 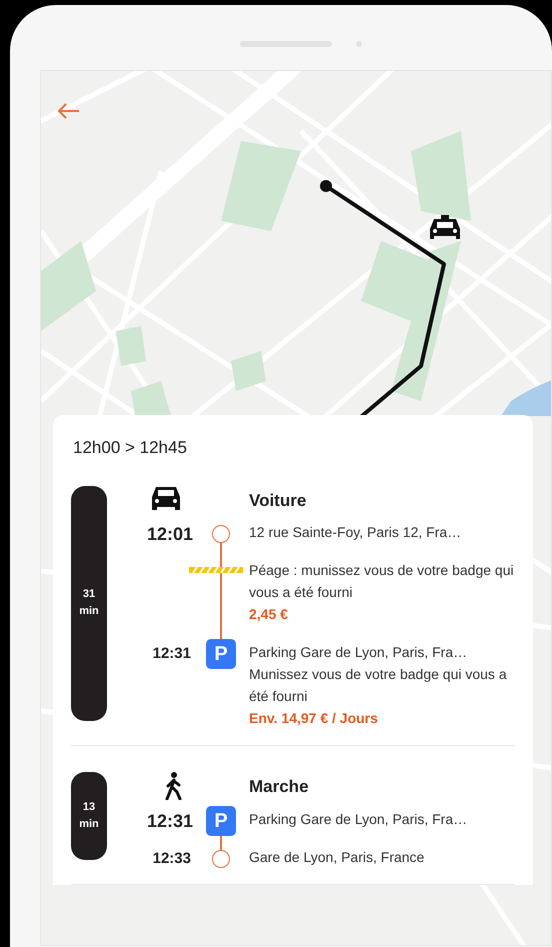 What do you see at coordinates (68, 111) in the screenshot?
I see `back-arrow-icon` at bounding box center [68, 111].